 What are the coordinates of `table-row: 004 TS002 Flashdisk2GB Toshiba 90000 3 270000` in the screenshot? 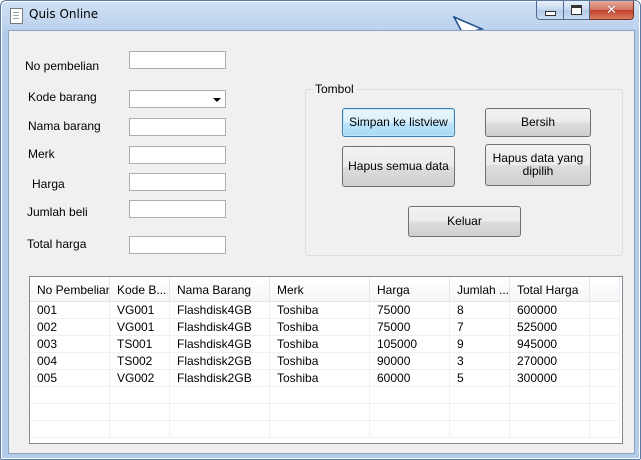 It's located at (325, 361).